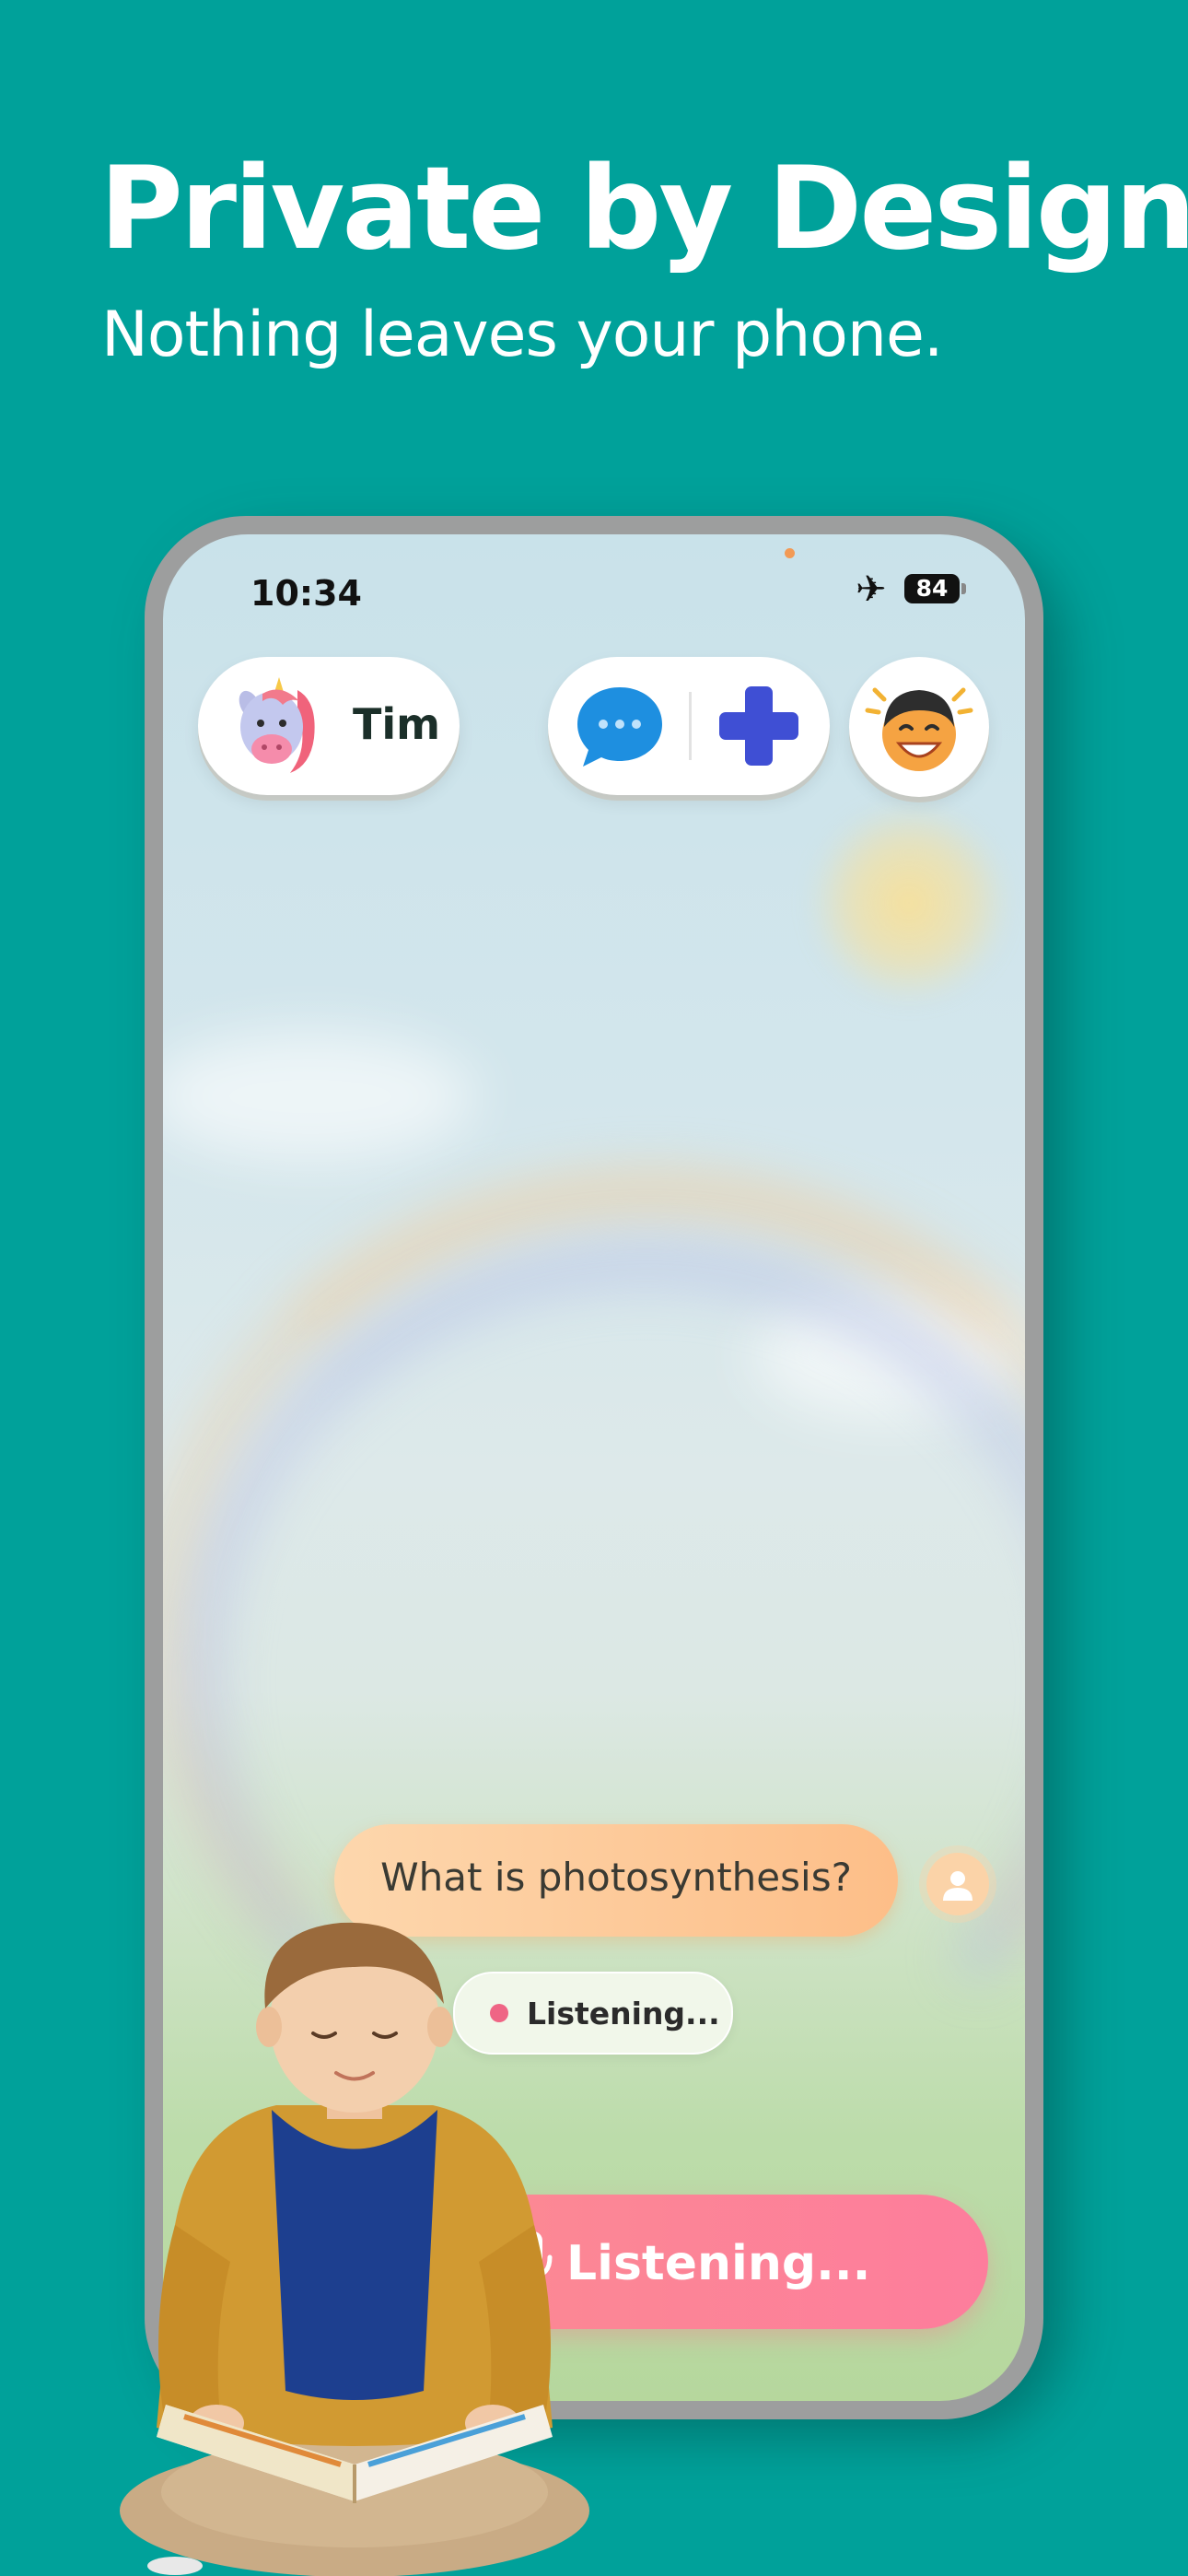 The height and width of the screenshot is (2576, 1188). What do you see at coordinates (790, 553) in the screenshot?
I see `camera-indicator` at bounding box center [790, 553].